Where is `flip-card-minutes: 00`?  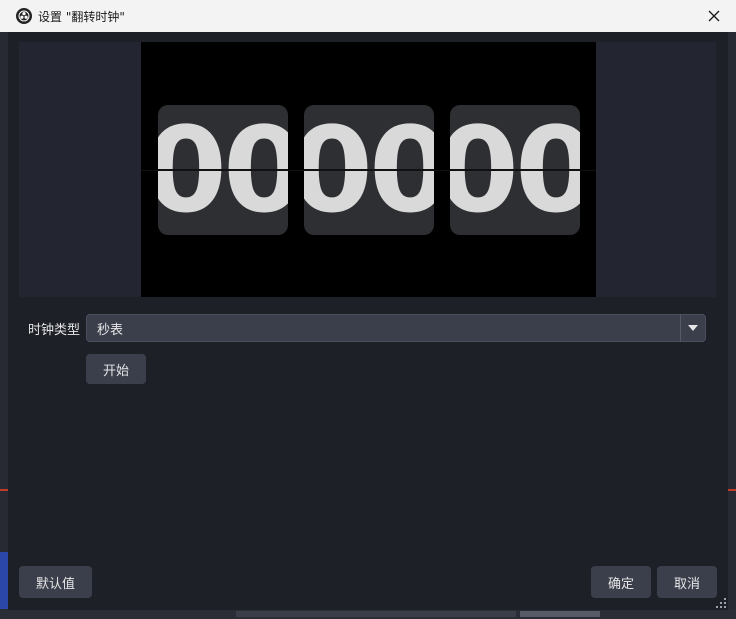 flip-card-minutes: 00 is located at coordinates (369, 170).